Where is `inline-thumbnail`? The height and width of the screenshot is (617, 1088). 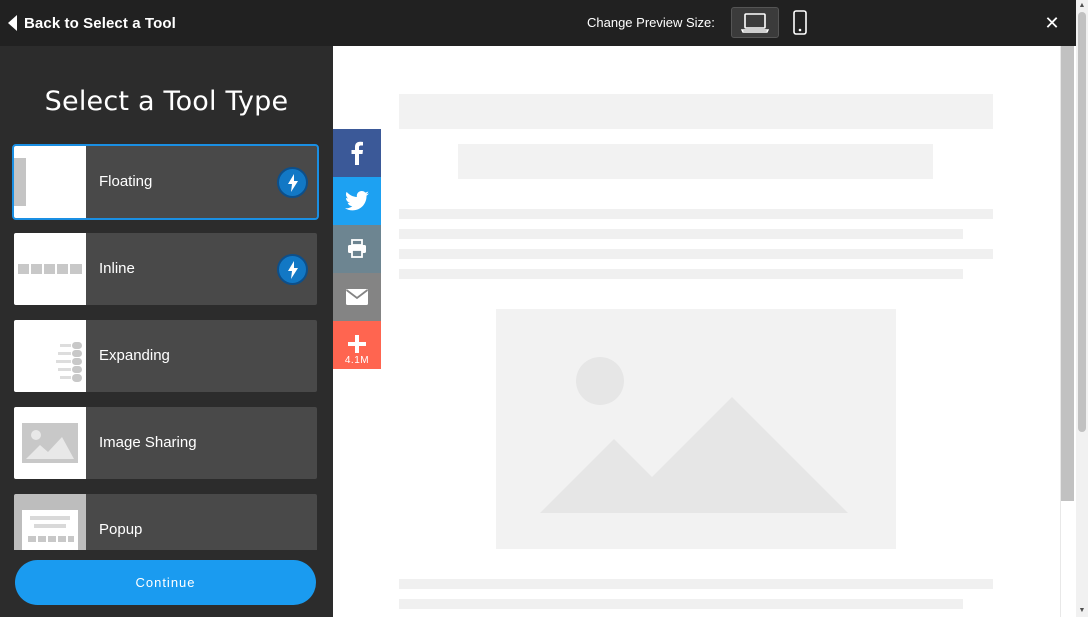 inline-thumbnail is located at coordinates (50, 269).